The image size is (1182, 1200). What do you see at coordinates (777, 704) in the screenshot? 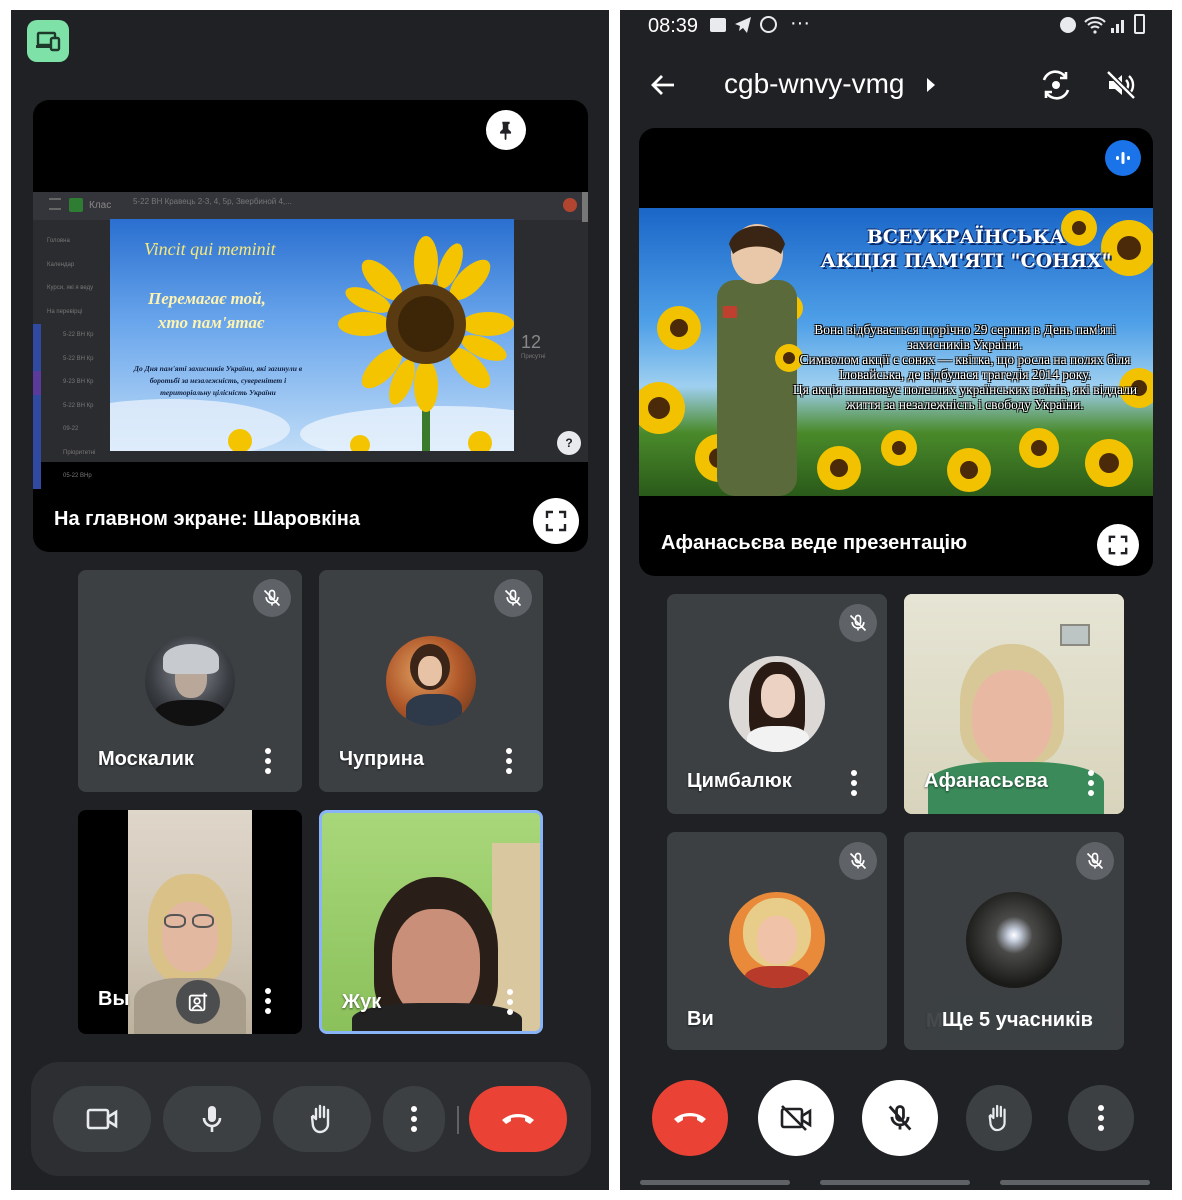
I see `participant-tile: Цимбалюк` at bounding box center [777, 704].